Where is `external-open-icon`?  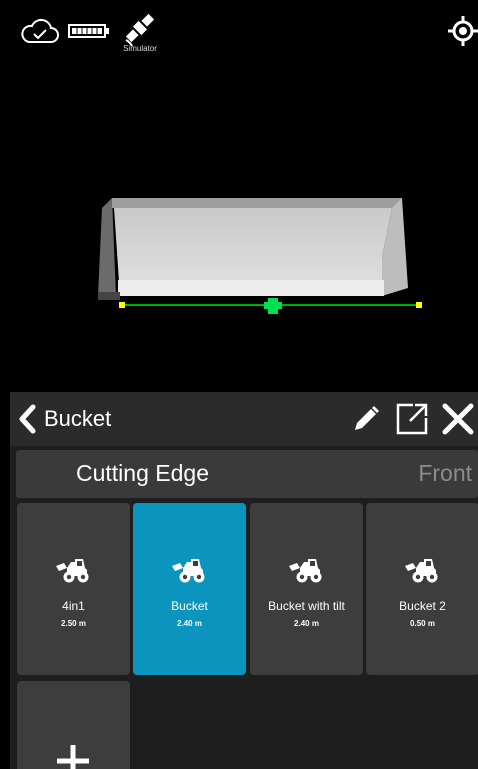
external-open-icon is located at coordinates (412, 419).